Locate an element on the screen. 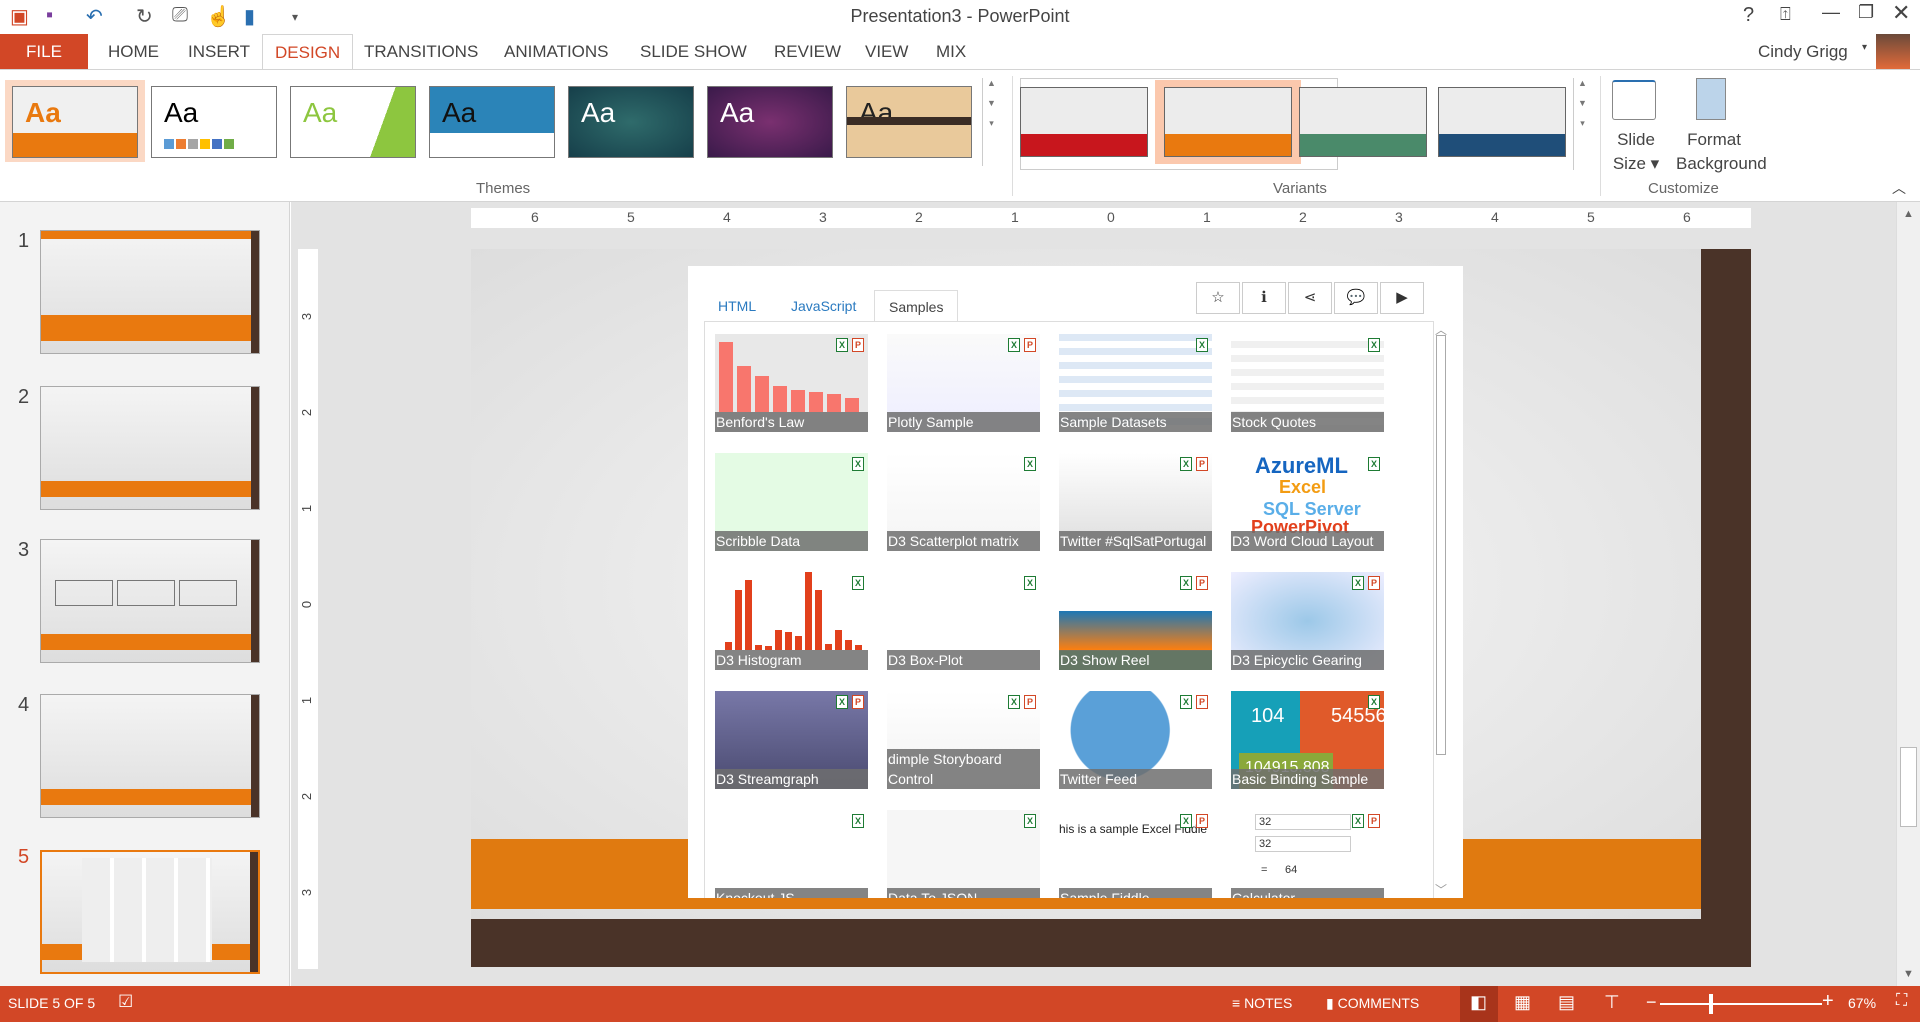  help-button: ? is located at coordinates (1748, 15).